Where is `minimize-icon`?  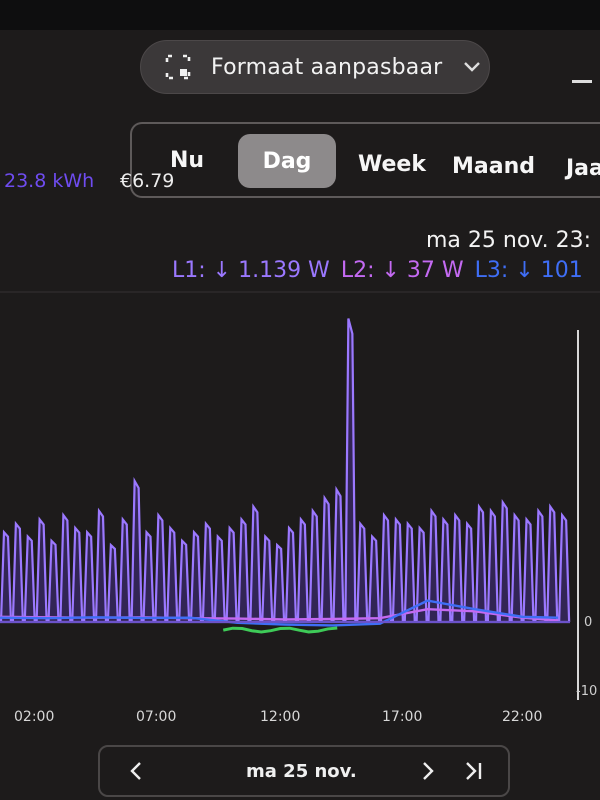 minimize-icon is located at coordinates (582, 81).